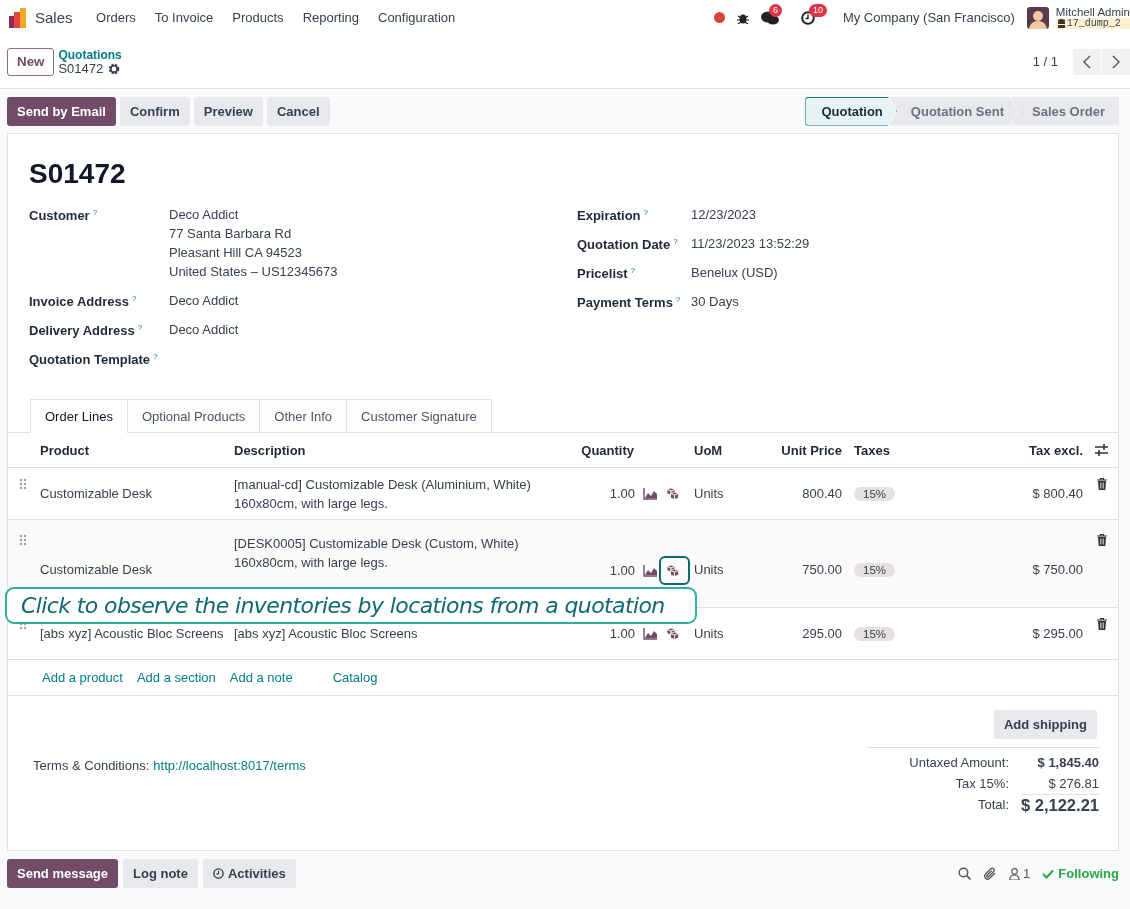 The width and height of the screenshot is (1130, 909). I want to click on action-button: Cancel, so click(298, 111).